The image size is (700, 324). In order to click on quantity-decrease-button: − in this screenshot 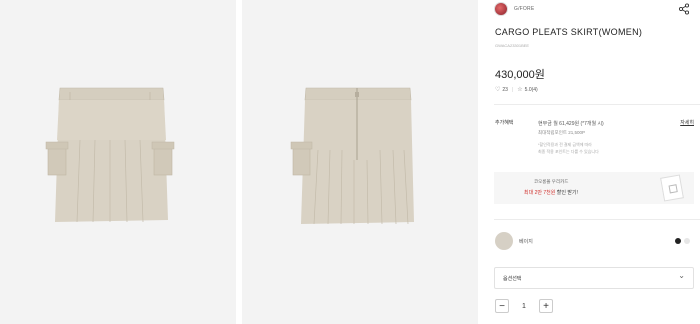, I will do `click(502, 306)`.